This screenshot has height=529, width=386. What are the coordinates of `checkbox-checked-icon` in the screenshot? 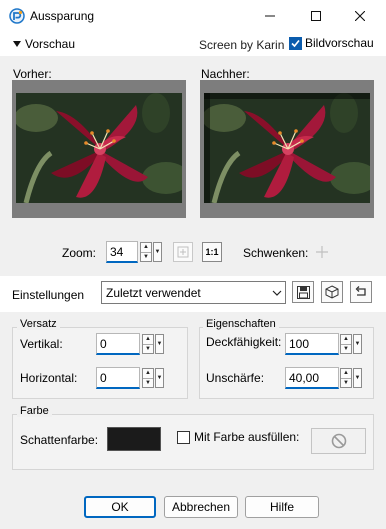 It's located at (295, 43).